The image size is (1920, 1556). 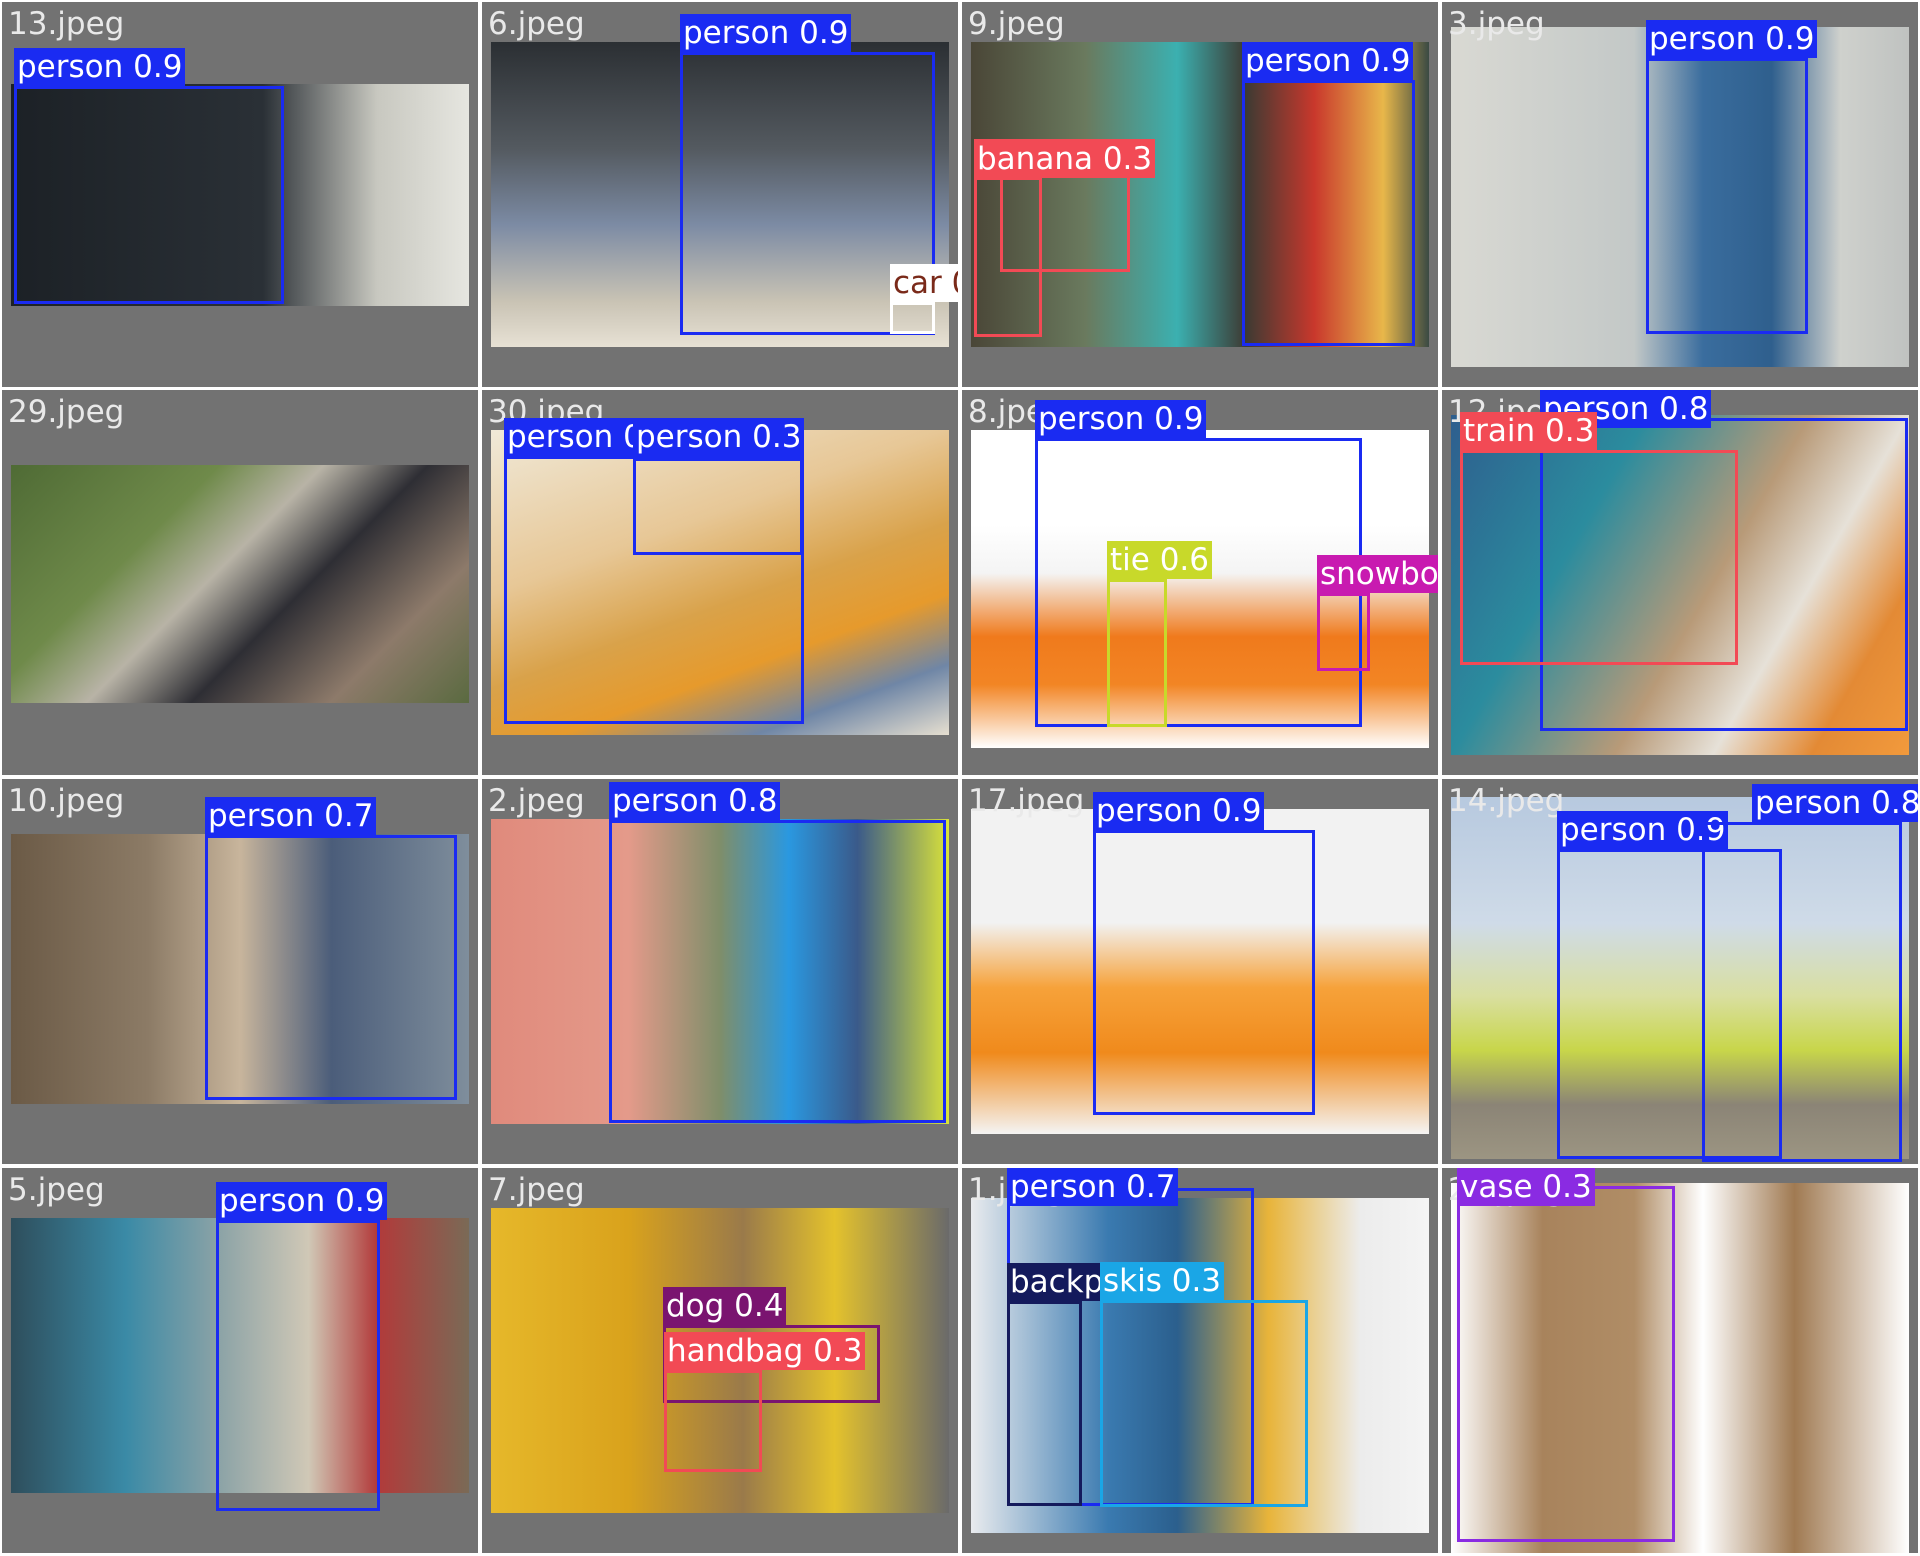 I want to click on tile-2: 2.jpeg person 0.8, so click(x=720, y=971).